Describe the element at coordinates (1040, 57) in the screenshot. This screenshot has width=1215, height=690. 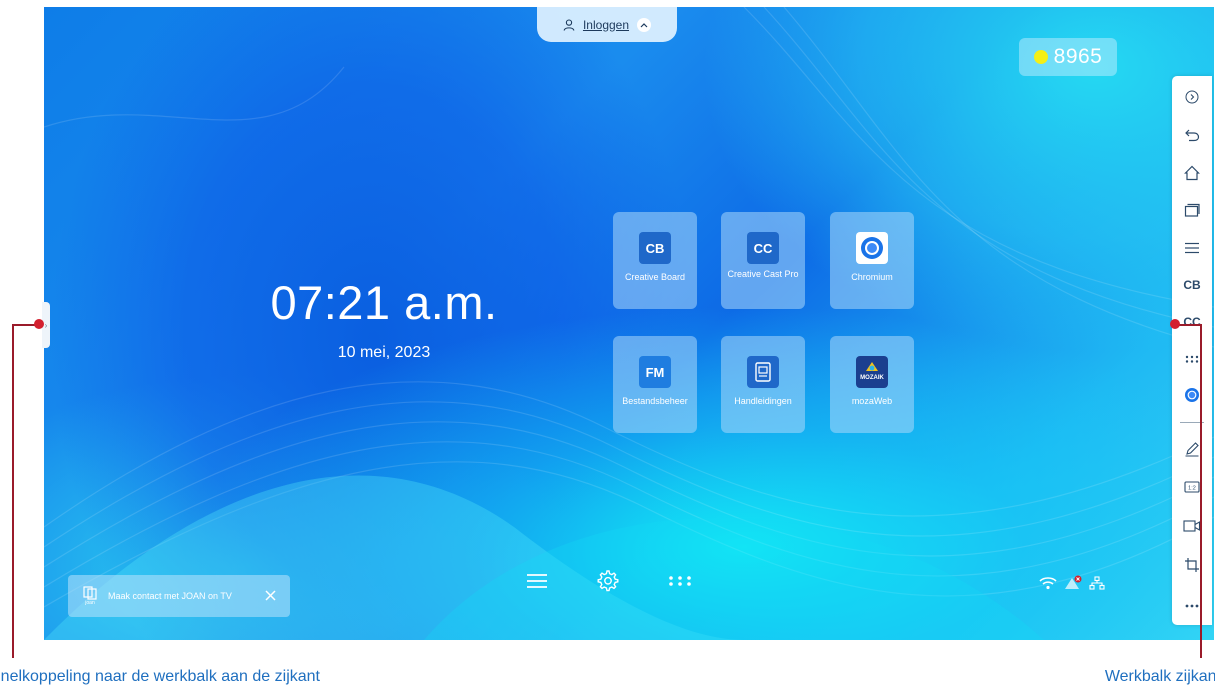
I see `coin-icon` at that location.